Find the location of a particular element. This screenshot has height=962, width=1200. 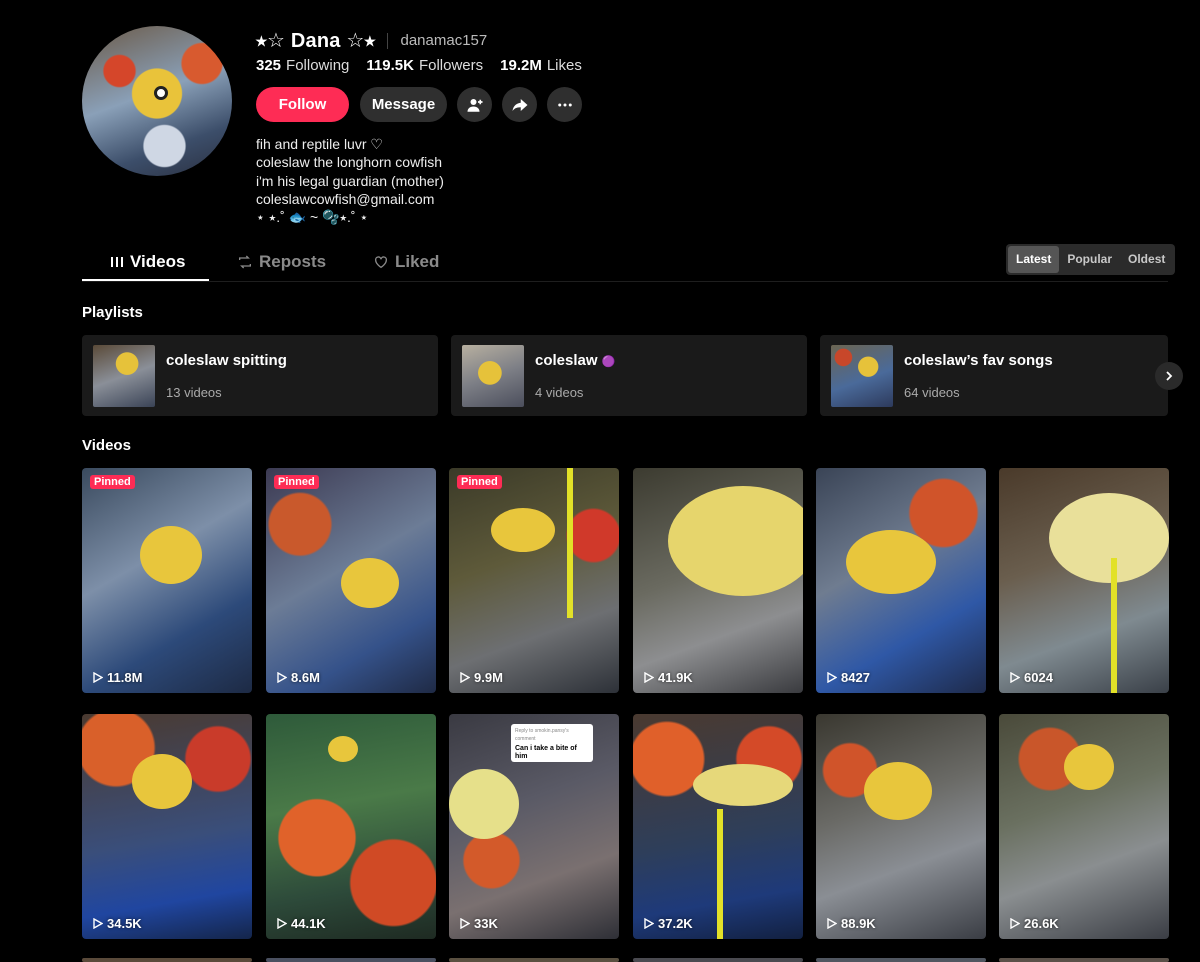

playlist-badge: 🟣 is located at coordinates (608, 362).